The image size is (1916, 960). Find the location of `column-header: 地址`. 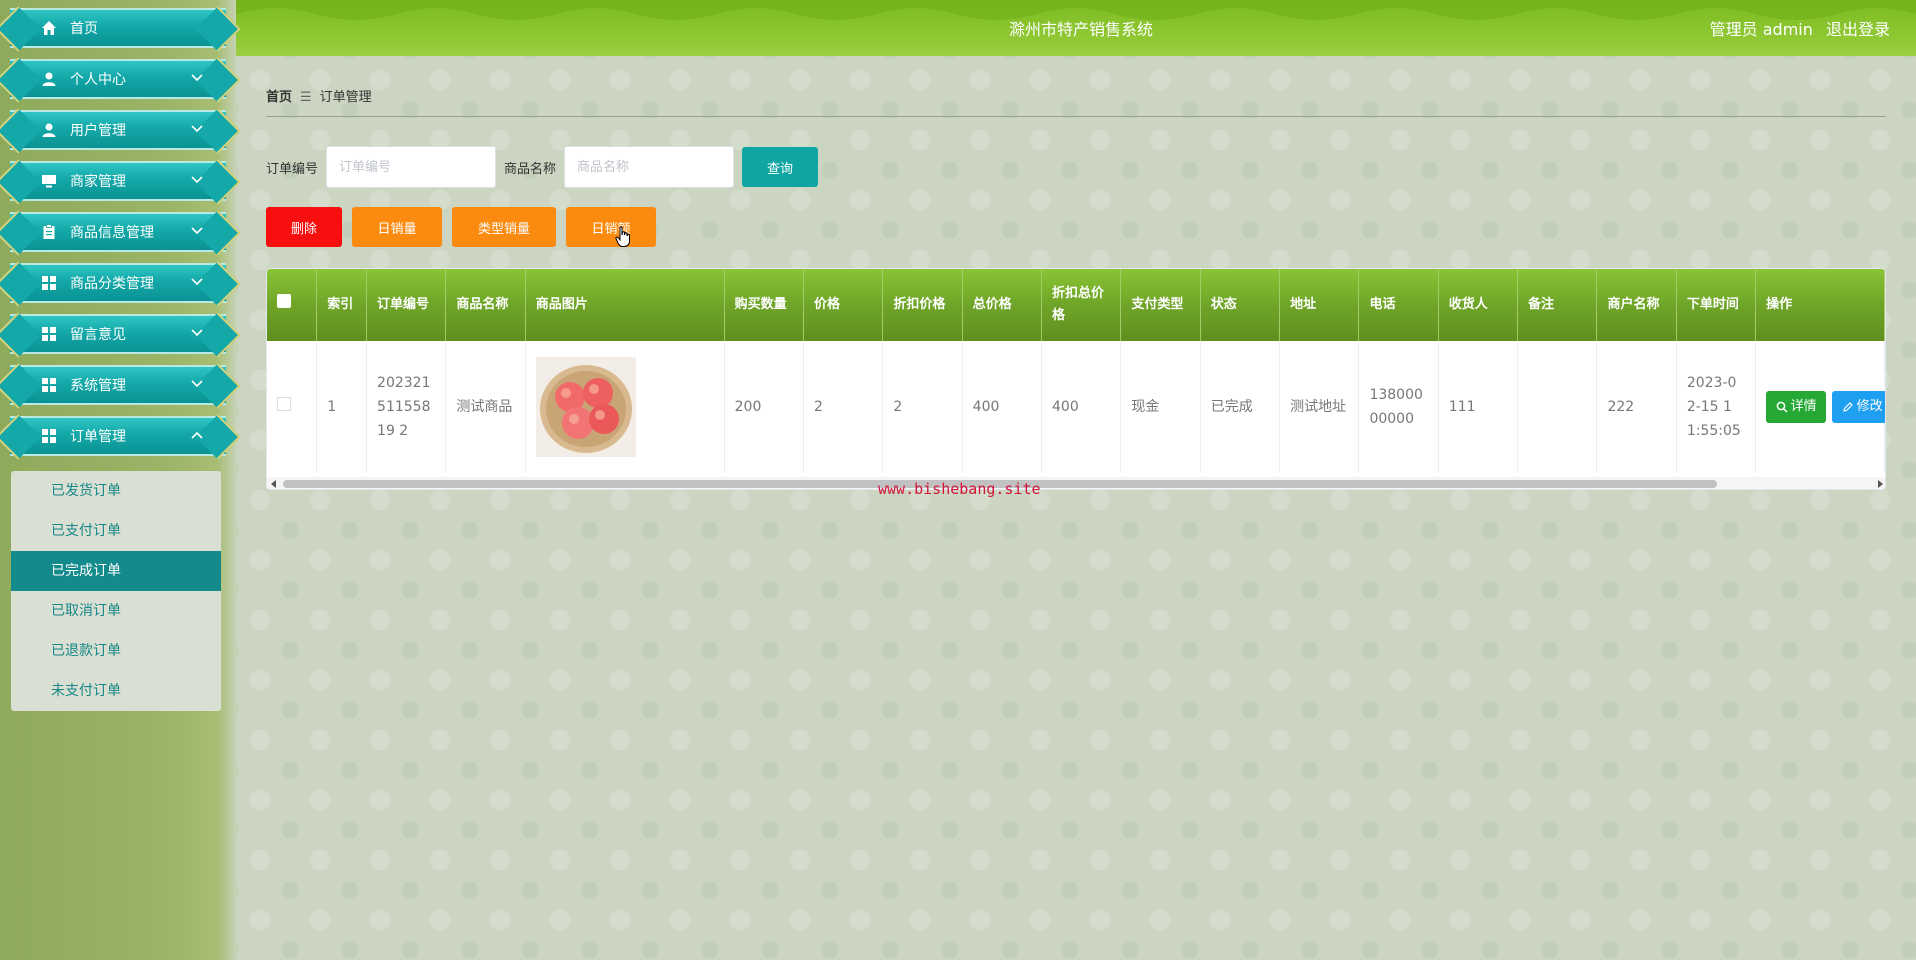

column-header: 地址 is located at coordinates (1319, 305).